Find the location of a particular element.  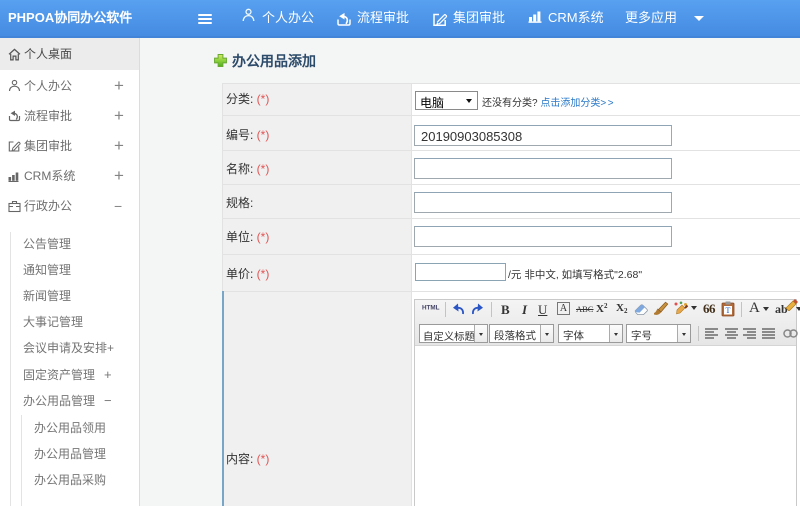

svg-text: T is located at coordinates (728, 310).